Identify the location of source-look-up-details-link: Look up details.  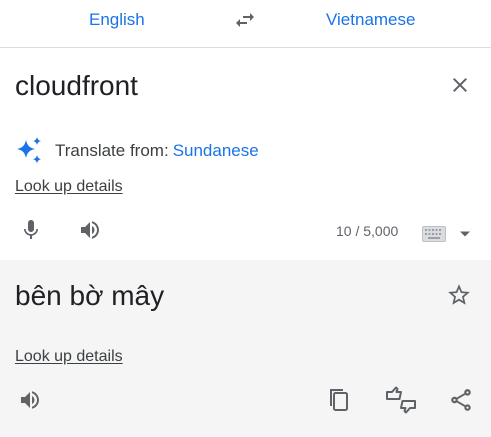
(69, 187).